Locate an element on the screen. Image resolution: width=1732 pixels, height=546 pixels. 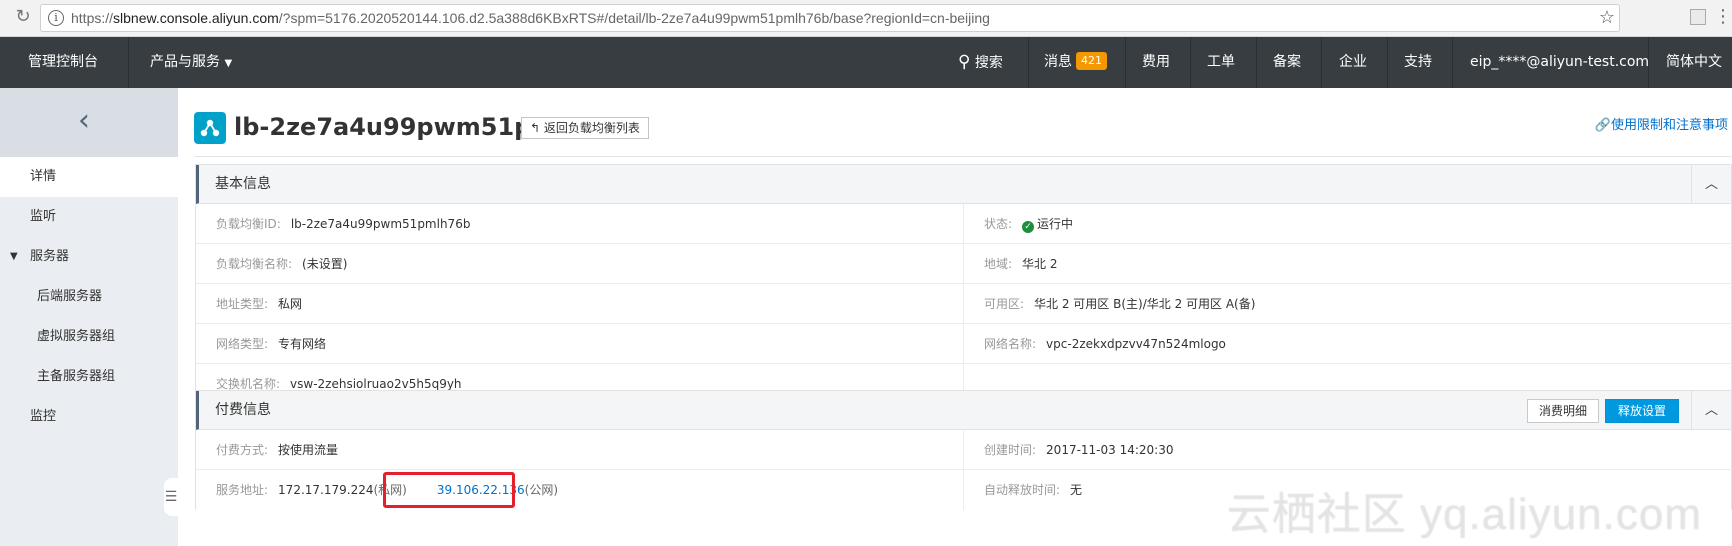
panel-title: 基本信息 is located at coordinates (243, 184).